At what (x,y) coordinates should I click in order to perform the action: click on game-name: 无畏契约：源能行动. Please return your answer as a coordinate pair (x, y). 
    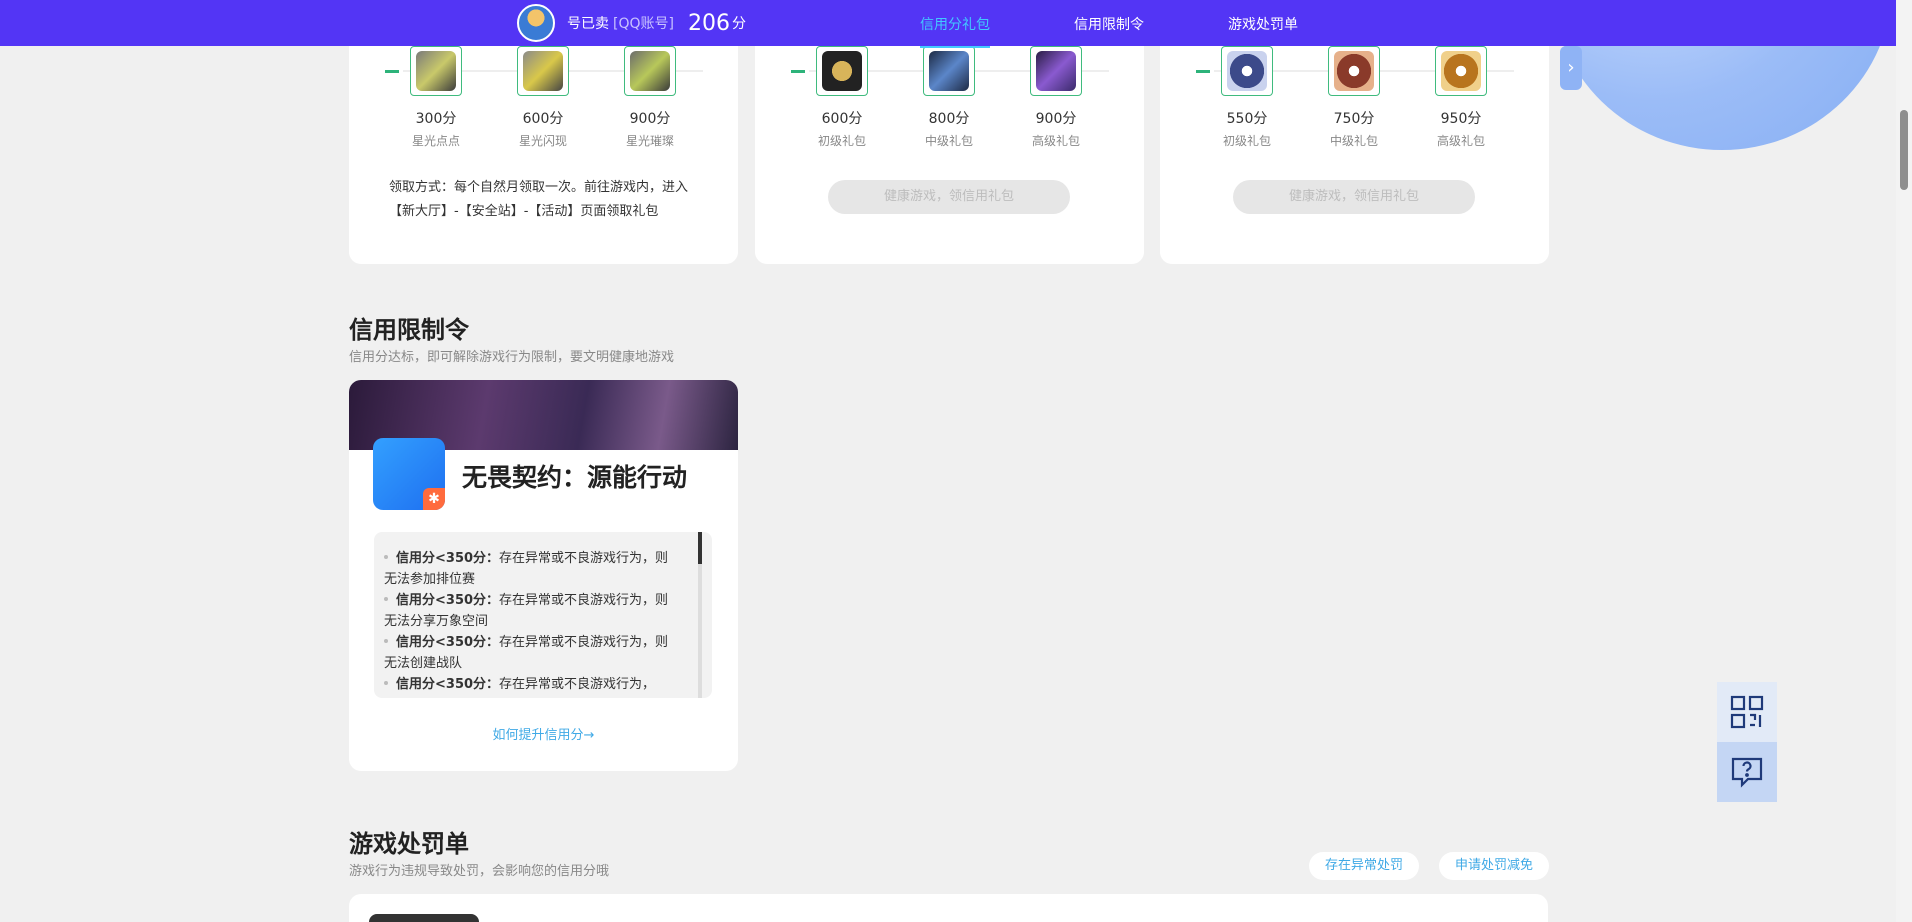
    Looking at the image, I should click on (575, 477).